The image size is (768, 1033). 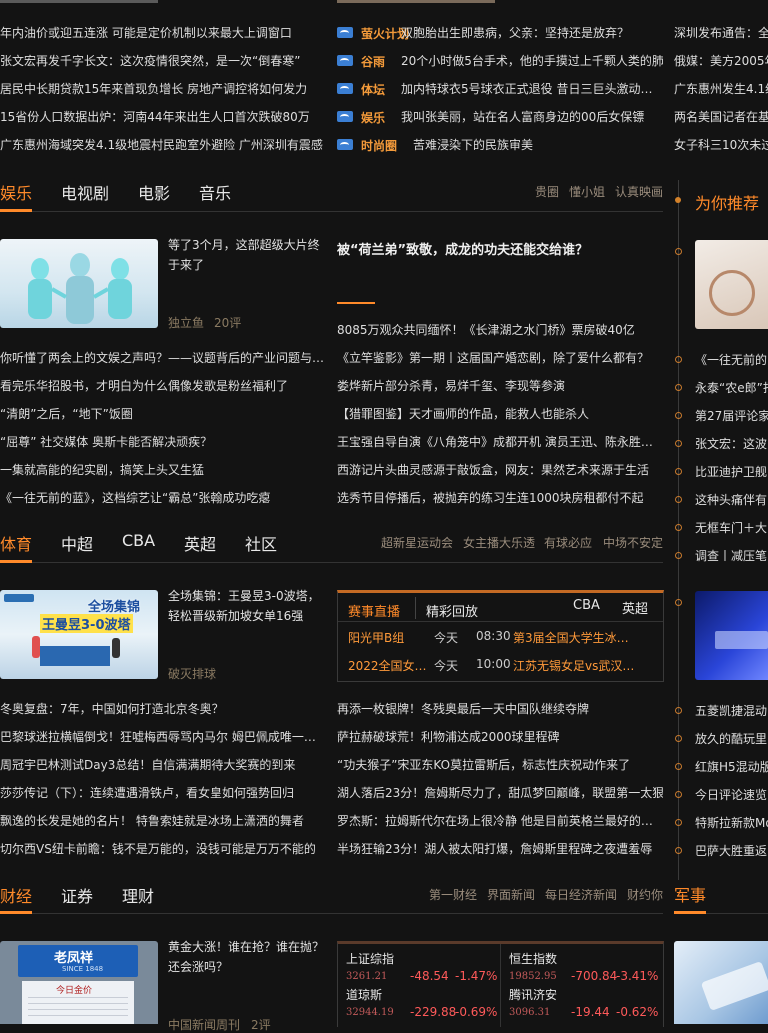 I want to click on list-item: 这种头痛伴有, so click(x=731, y=500).